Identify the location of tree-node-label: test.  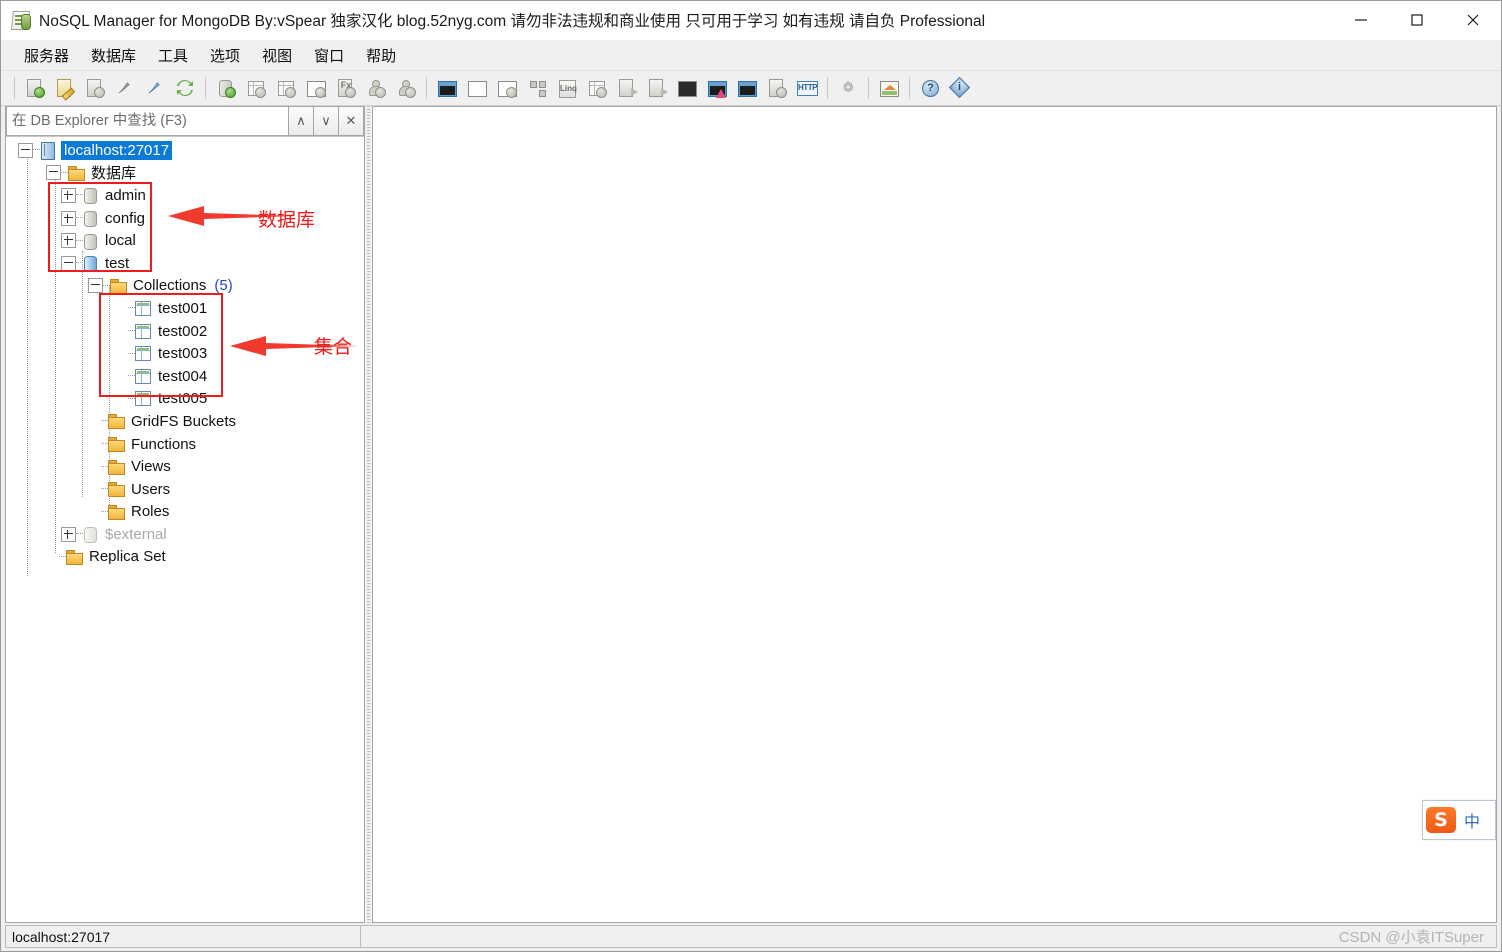
(117, 263).